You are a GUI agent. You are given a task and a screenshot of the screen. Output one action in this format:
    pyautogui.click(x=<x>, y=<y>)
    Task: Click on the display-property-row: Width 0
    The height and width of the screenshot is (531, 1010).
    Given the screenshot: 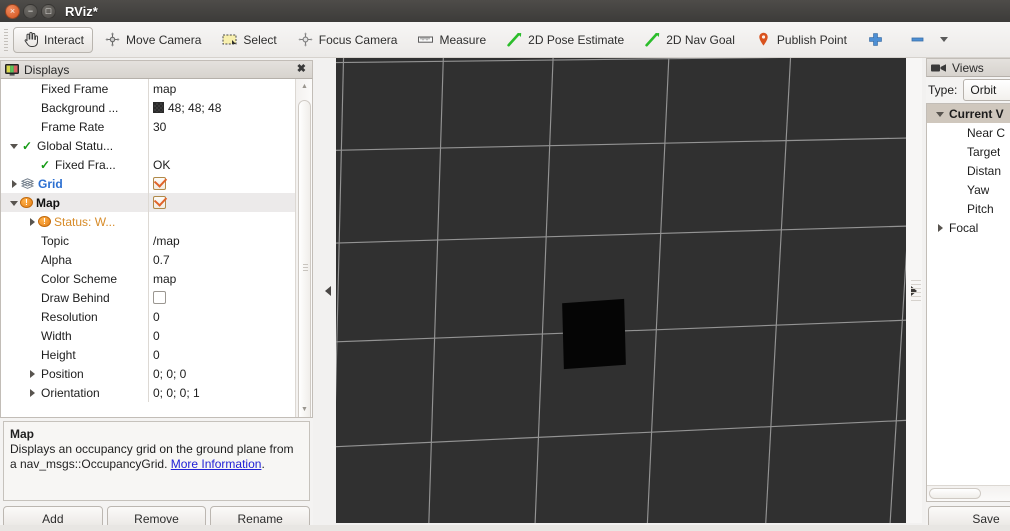 What is the action you would take?
    pyautogui.click(x=148, y=335)
    